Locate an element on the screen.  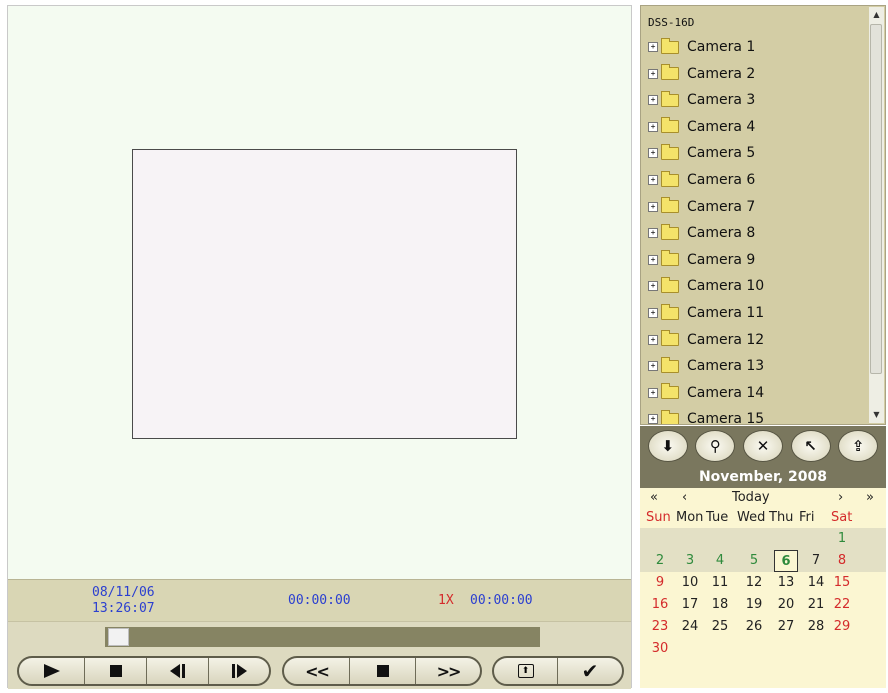
calendar-day: 24 is located at coordinates (690, 627).